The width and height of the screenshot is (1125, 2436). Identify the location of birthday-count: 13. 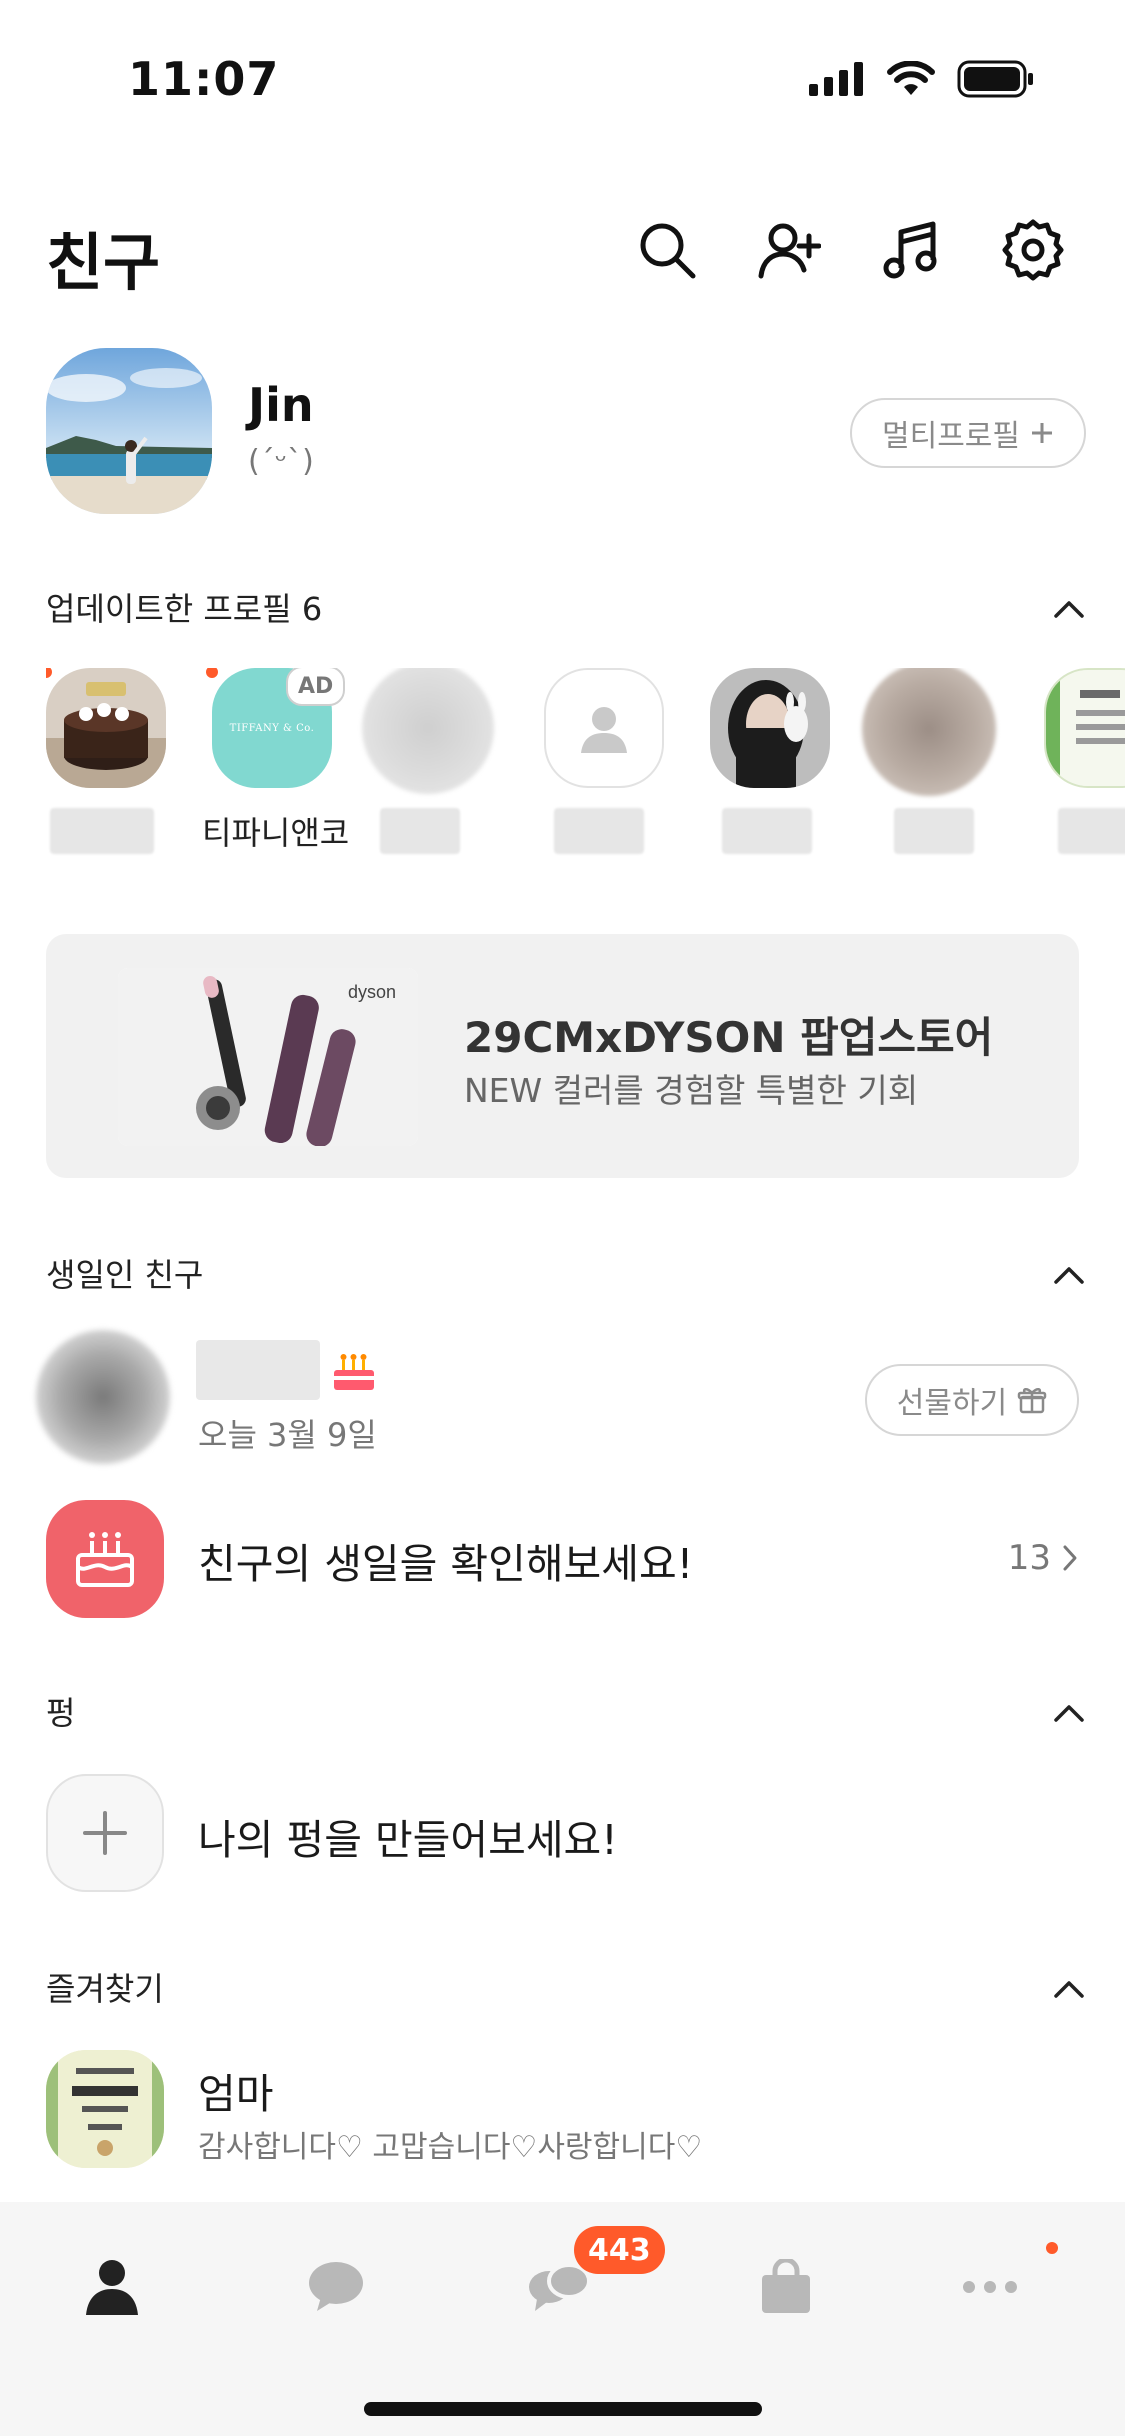
(1043, 1558).